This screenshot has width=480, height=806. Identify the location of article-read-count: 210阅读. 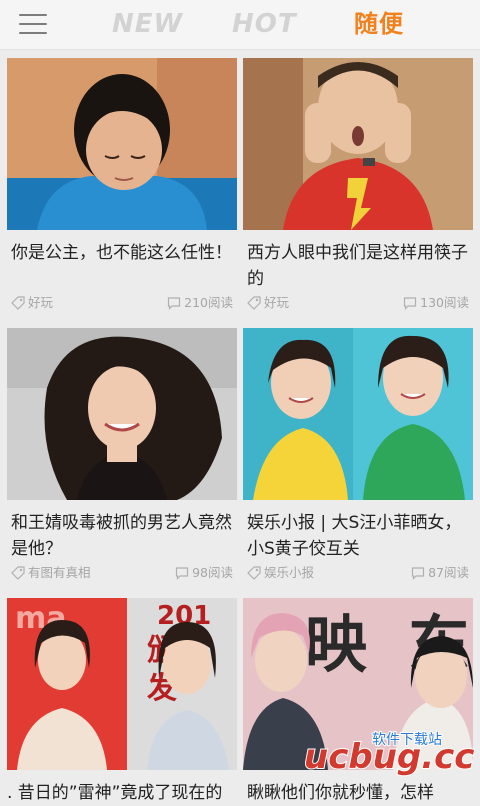
(200, 303).